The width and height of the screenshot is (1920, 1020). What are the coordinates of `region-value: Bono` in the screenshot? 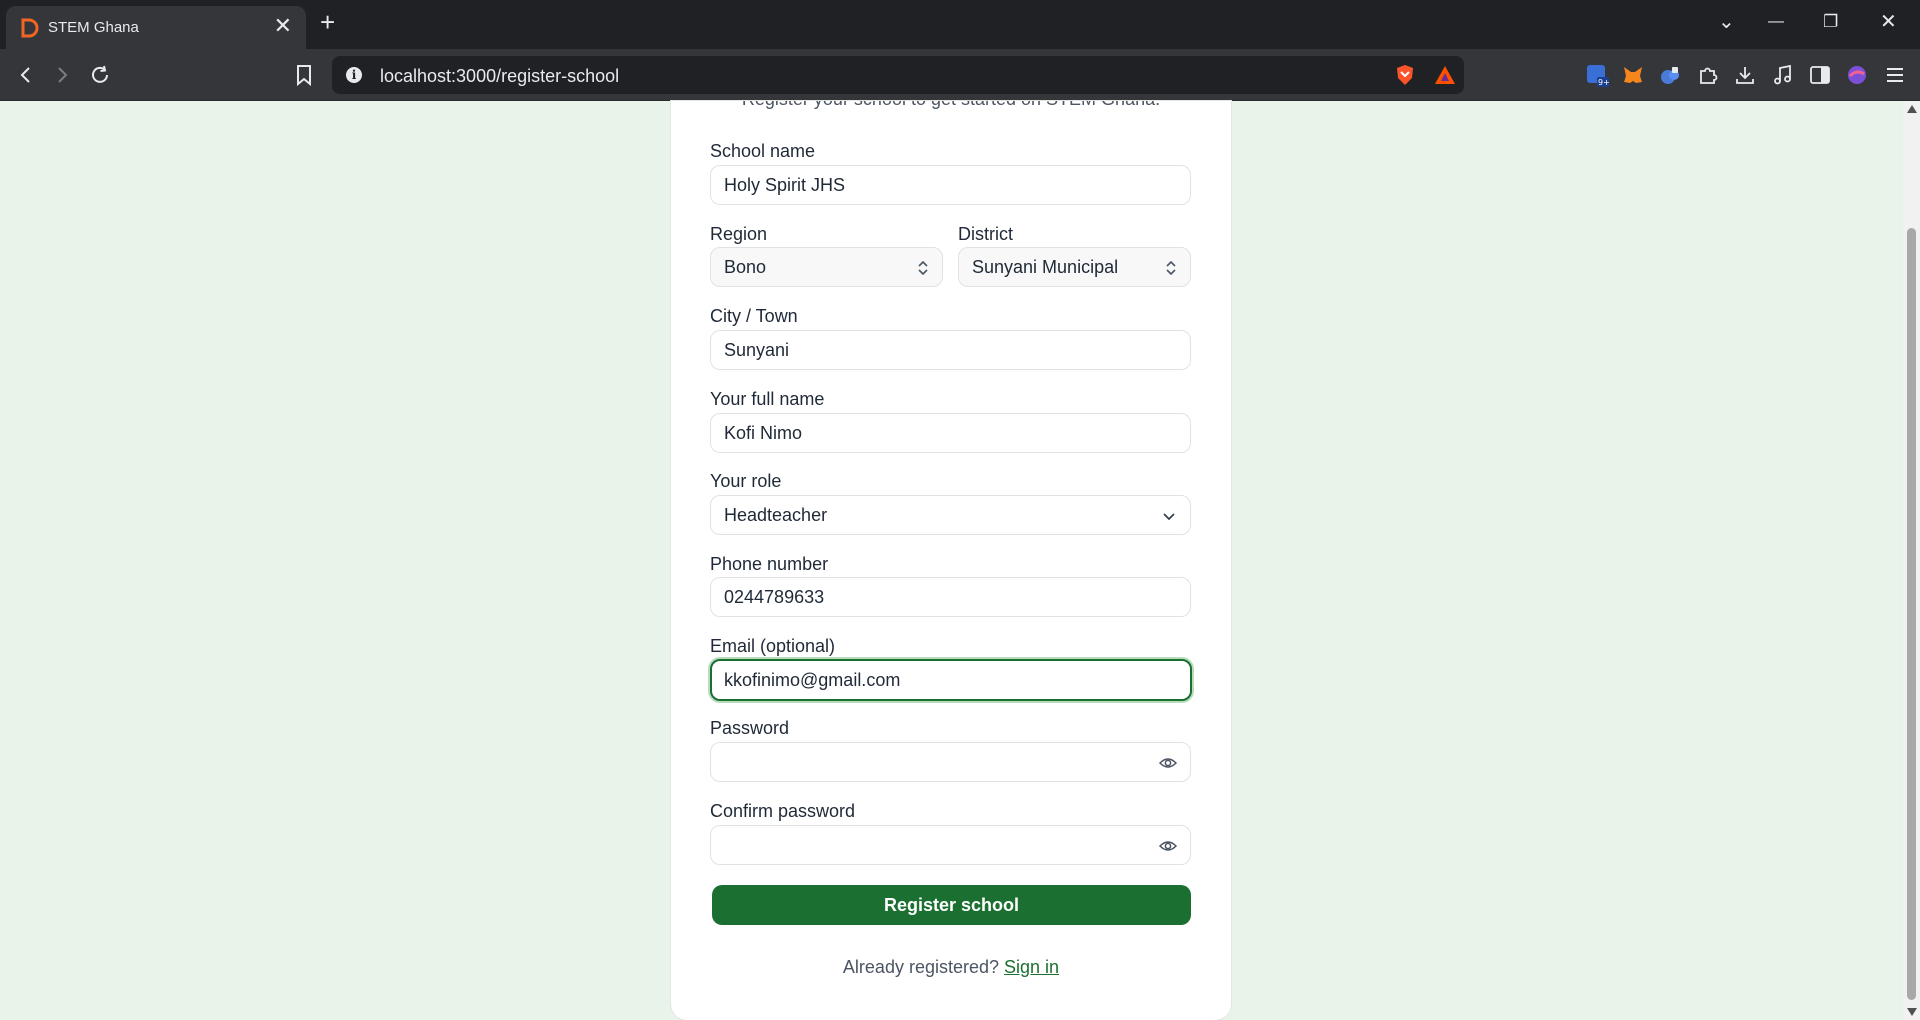 It's located at (745, 266).